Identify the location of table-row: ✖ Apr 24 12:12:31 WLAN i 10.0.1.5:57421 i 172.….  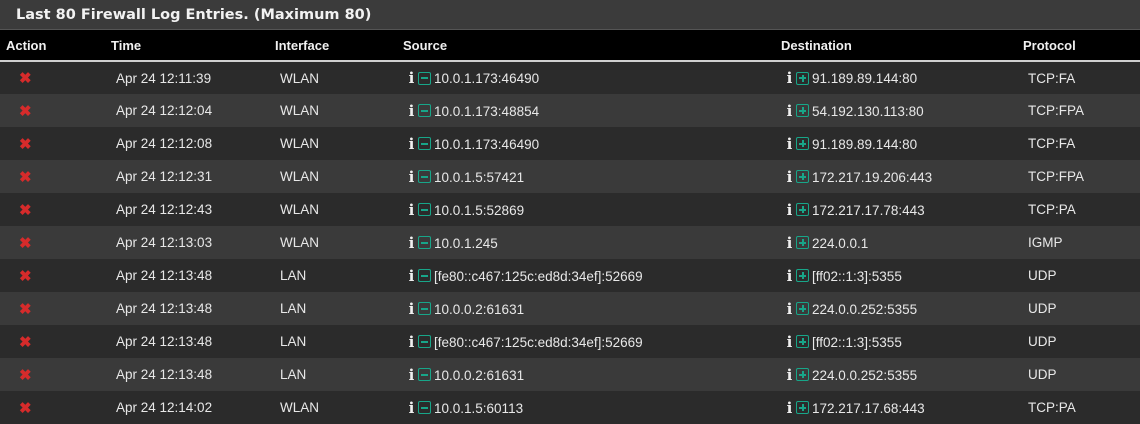
(570, 176).